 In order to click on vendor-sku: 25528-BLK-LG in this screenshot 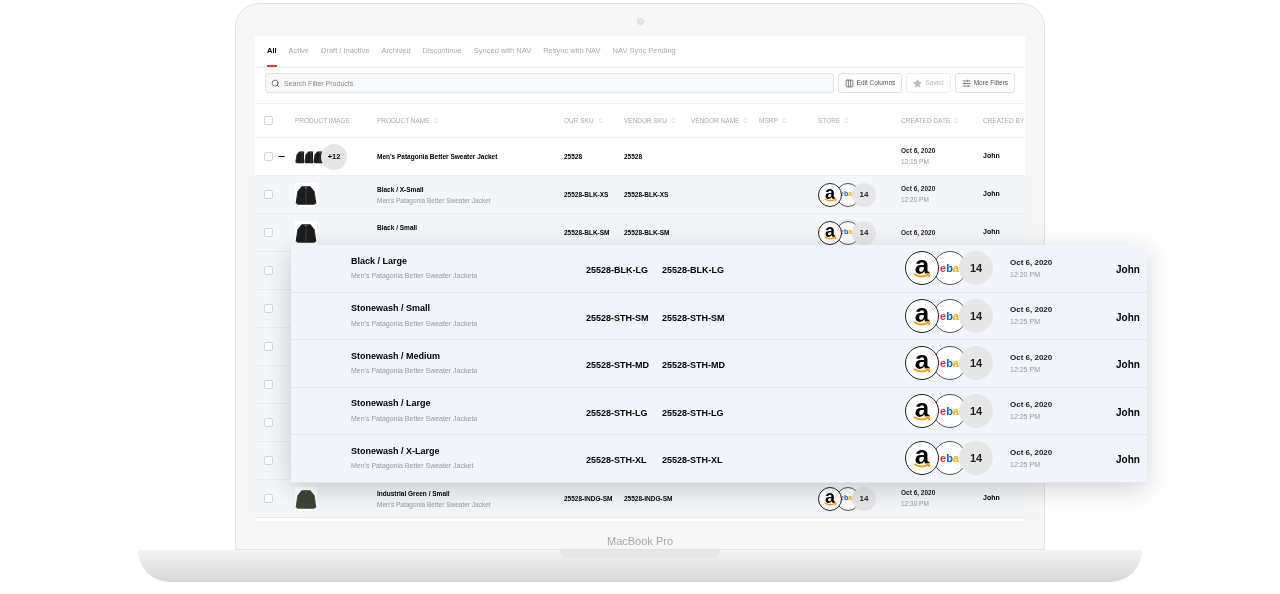, I will do `click(693, 270)`.